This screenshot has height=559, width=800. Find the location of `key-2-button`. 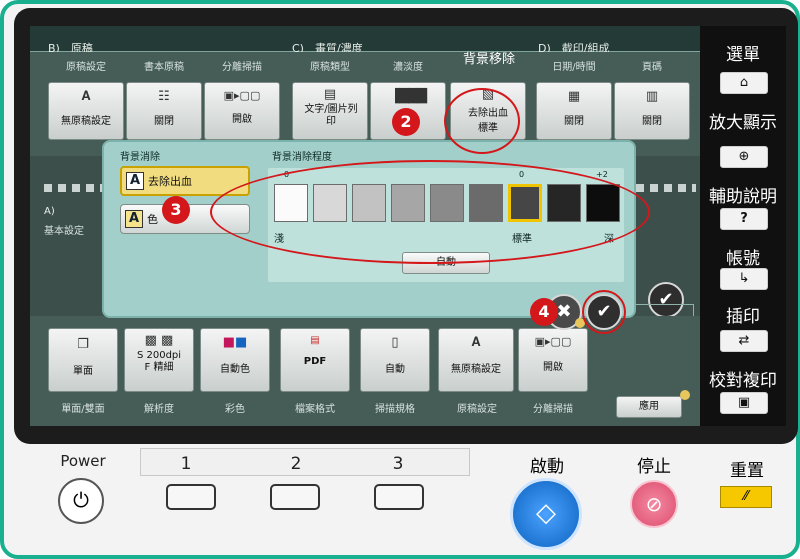

key-2-button is located at coordinates (295, 497).